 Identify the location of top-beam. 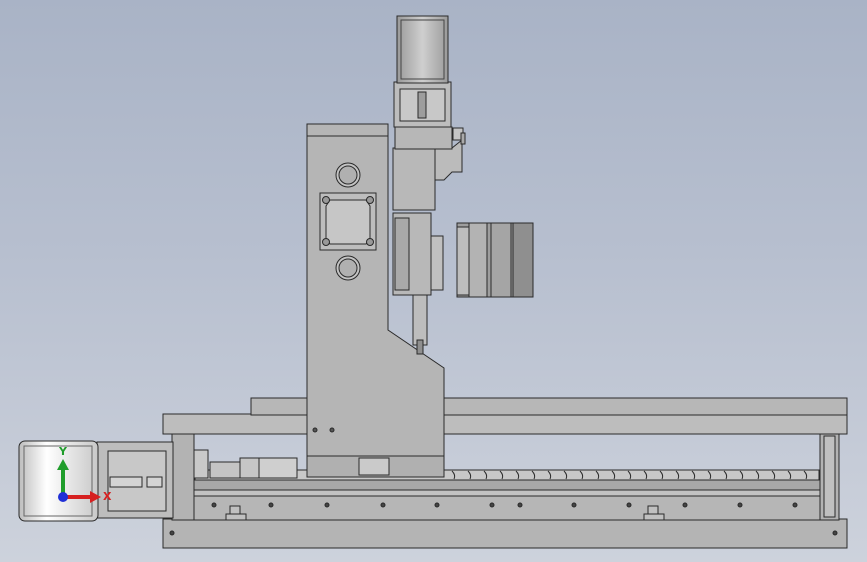
(505, 424).